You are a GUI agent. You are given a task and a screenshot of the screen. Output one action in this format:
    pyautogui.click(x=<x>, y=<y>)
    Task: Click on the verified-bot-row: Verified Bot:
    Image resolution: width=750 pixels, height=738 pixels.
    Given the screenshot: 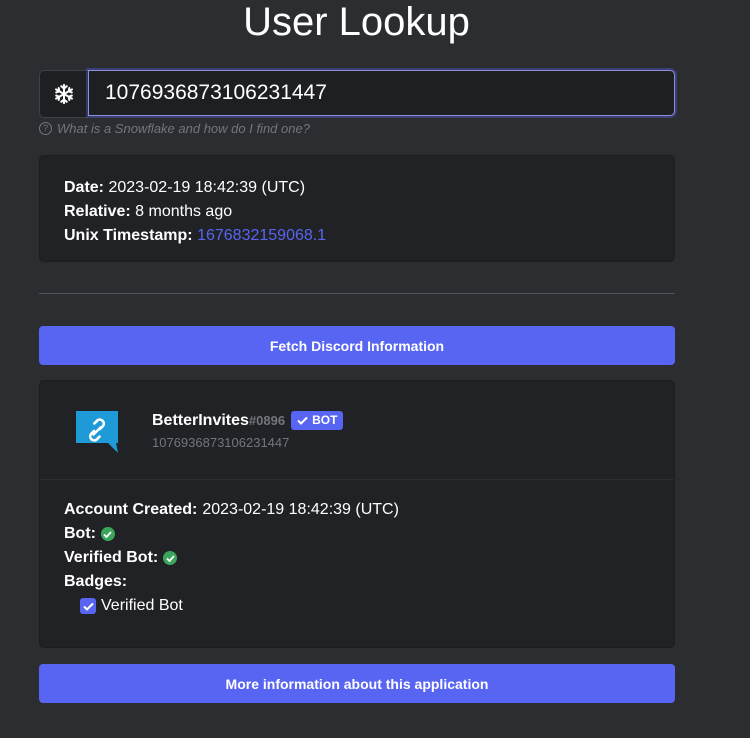 What is the action you would take?
    pyautogui.click(x=357, y=558)
    